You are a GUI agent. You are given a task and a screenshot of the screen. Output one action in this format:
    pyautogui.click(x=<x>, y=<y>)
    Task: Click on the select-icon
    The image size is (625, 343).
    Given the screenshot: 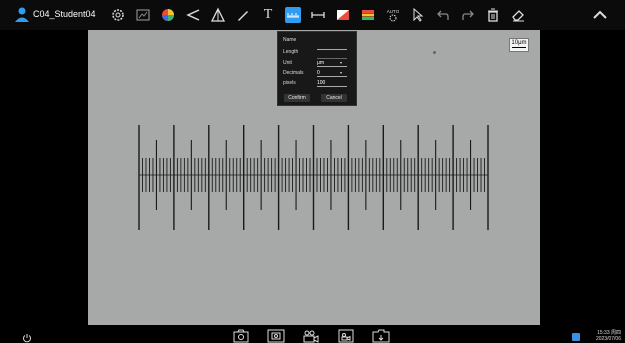 What is the action you would take?
    pyautogui.click(x=418, y=15)
    